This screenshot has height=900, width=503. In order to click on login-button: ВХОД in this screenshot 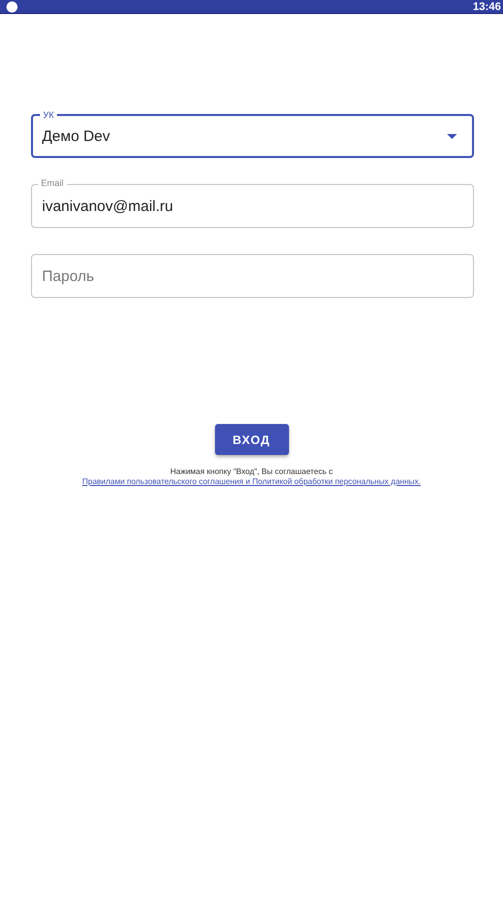, I will do `click(251, 439)`.